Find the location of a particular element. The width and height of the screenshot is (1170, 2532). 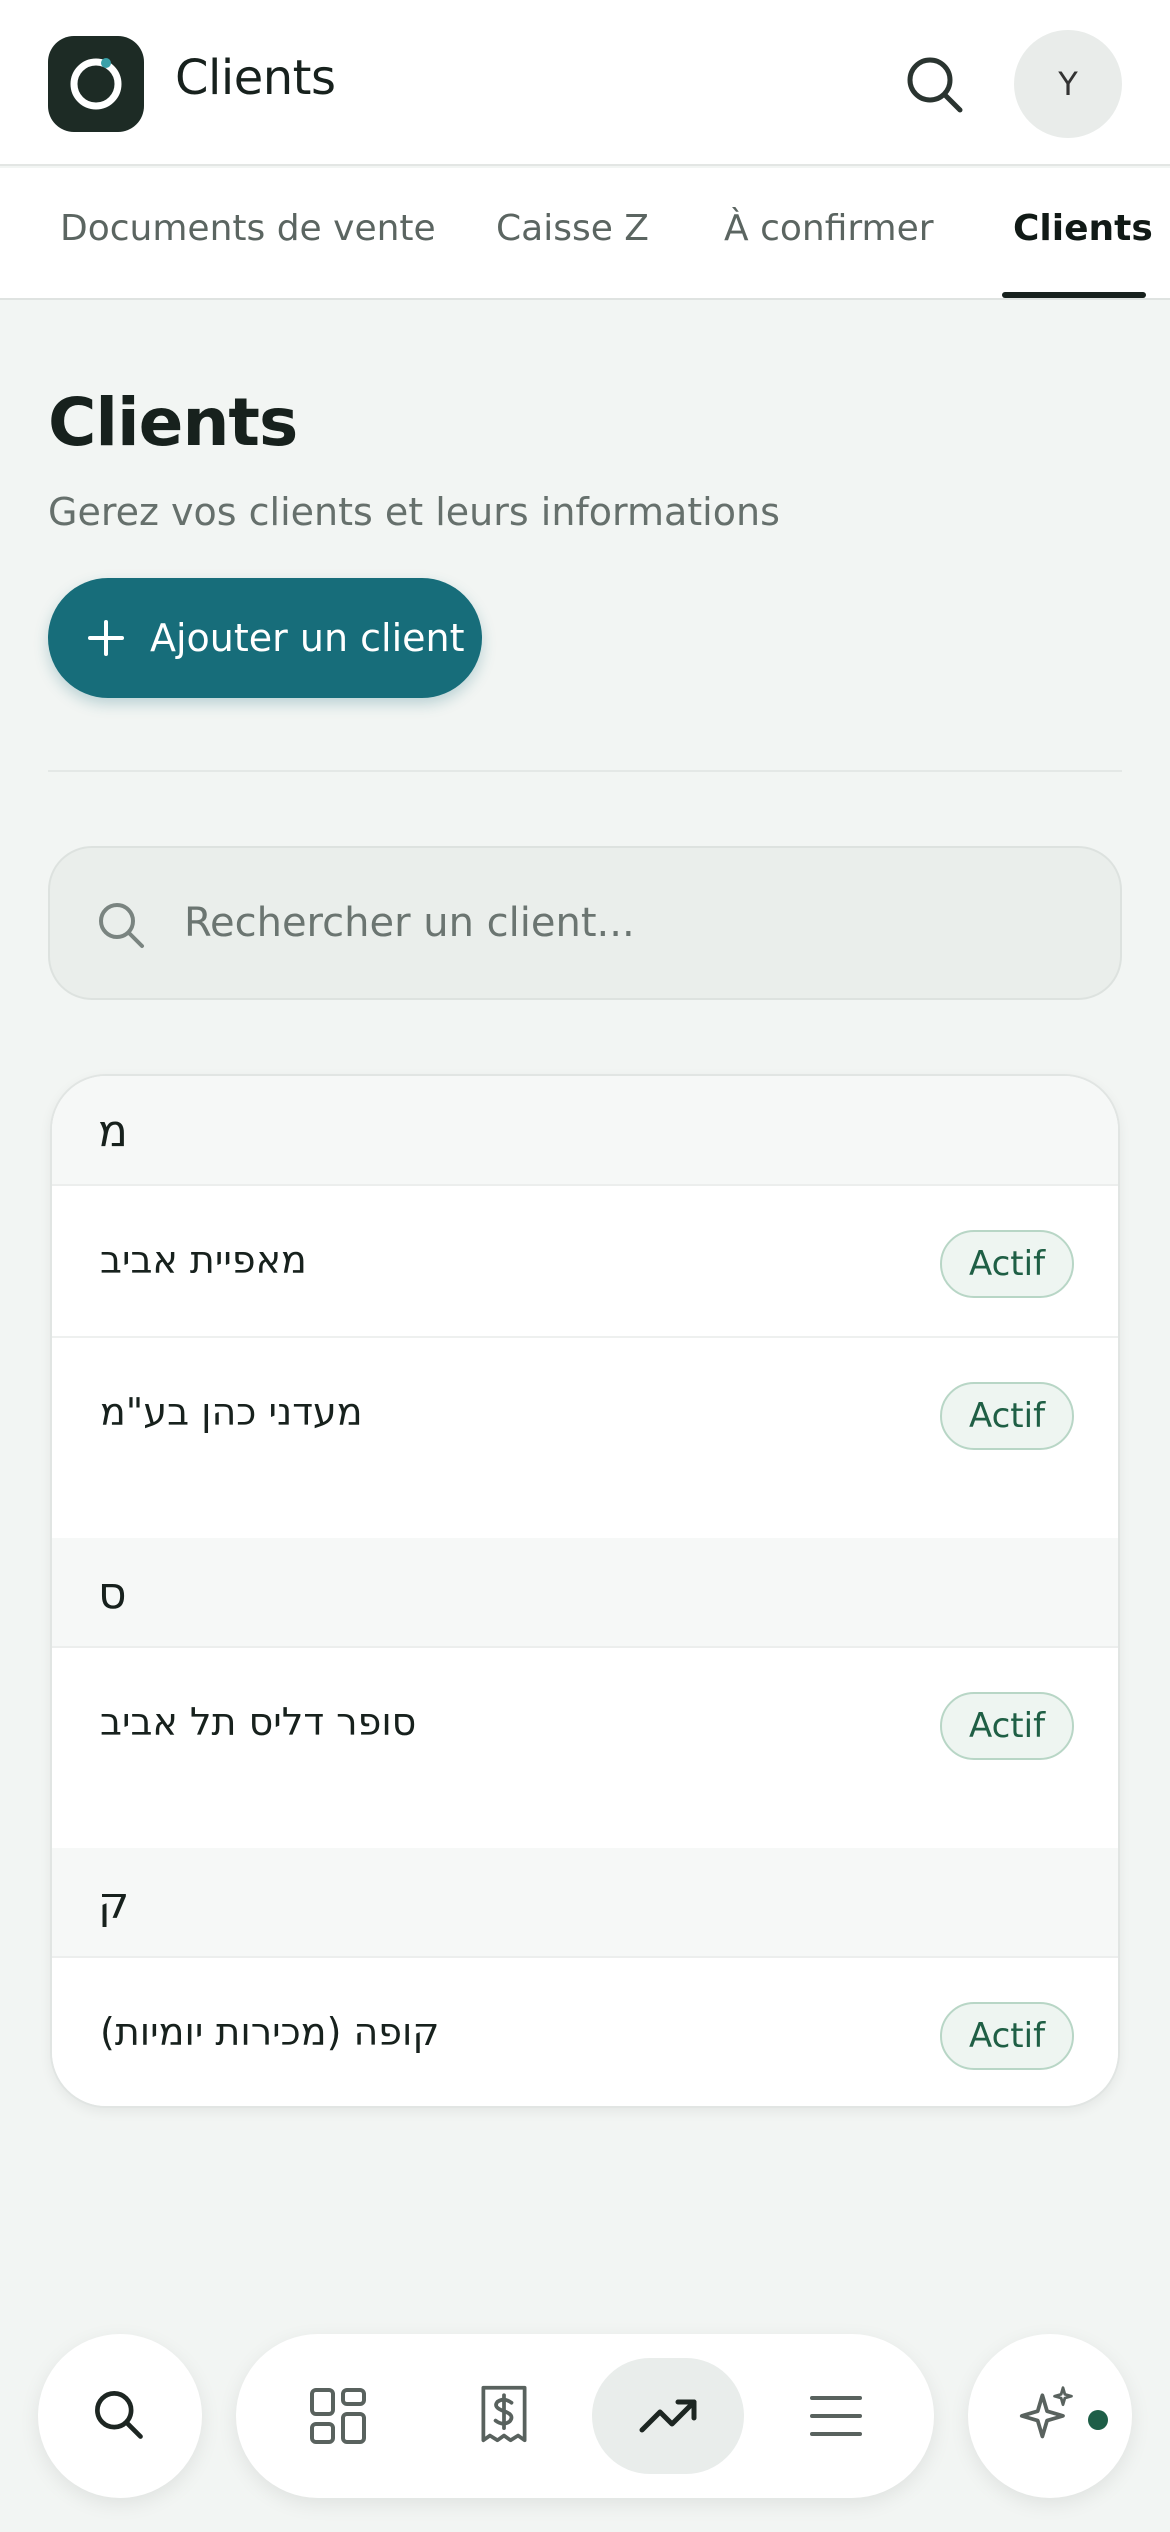

app-header: Clients Y is located at coordinates (585, 83).